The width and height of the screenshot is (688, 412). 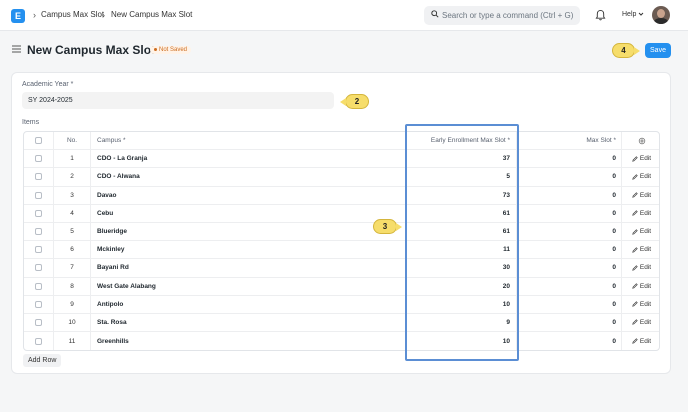 I want to click on breadcrumb-new-campus-max-slot: New Campus Max Slot, so click(x=151, y=14).